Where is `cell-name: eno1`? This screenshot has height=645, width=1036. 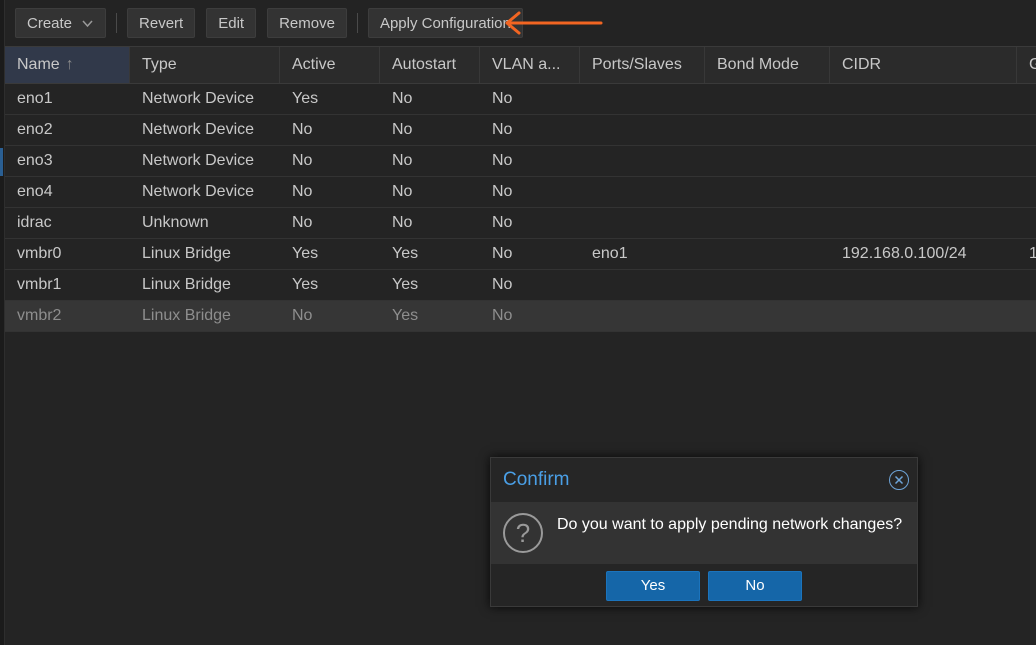 cell-name: eno1 is located at coordinates (35, 98).